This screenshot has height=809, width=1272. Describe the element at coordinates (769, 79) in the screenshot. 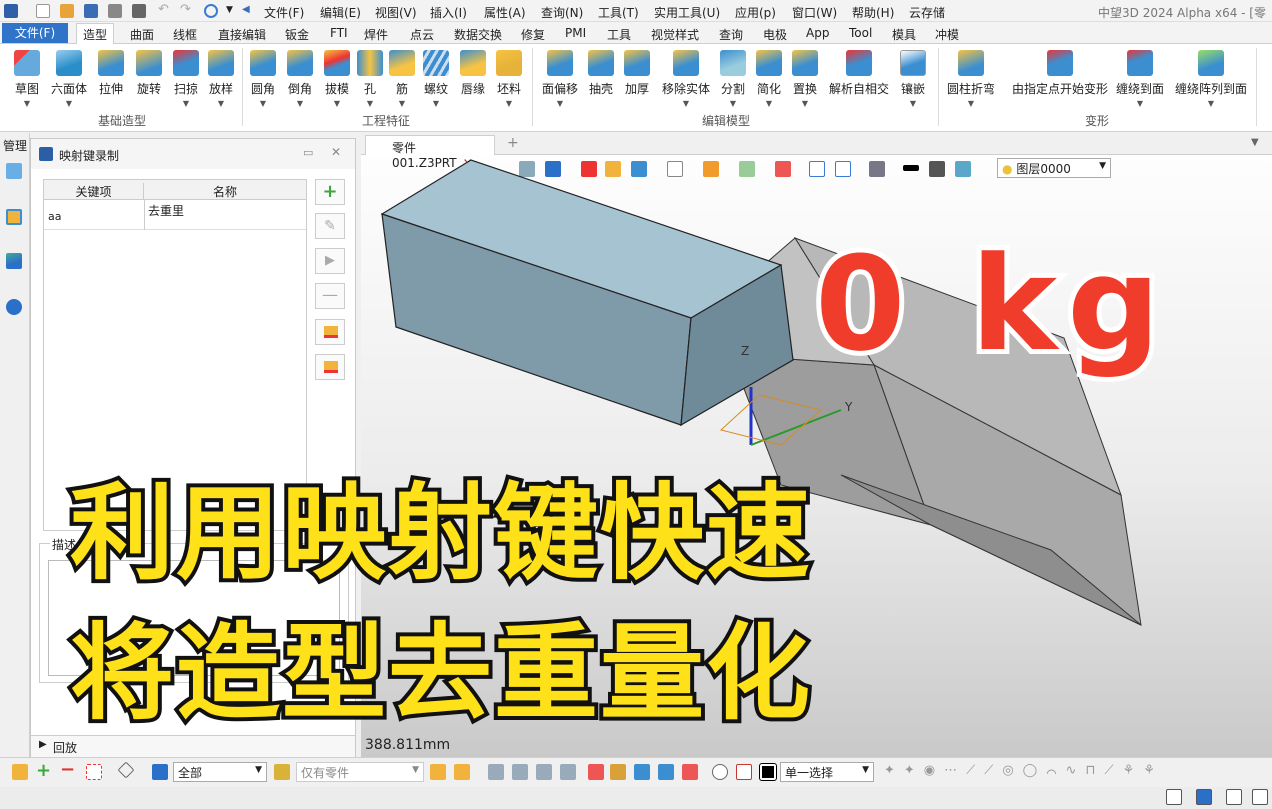

I see `simplify-button: 简化 ▼` at that location.